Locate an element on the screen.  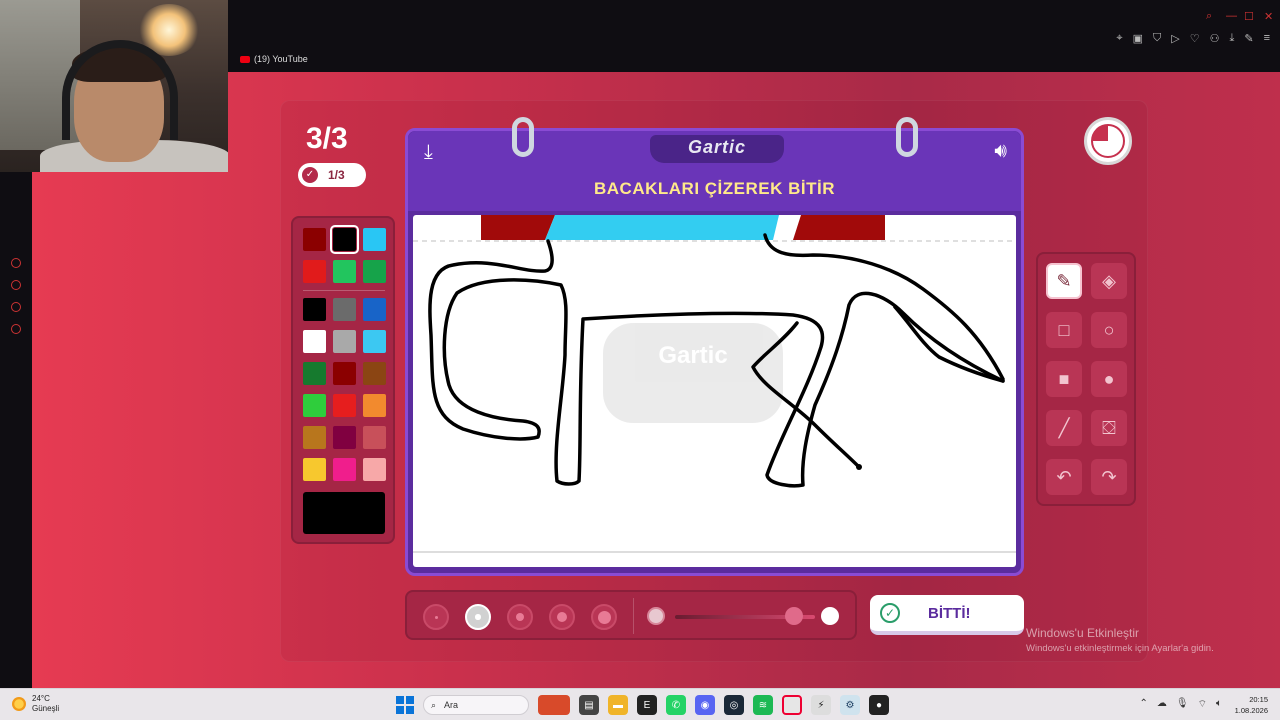
ai-icon: ✎ is located at coordinates (1248, 38).